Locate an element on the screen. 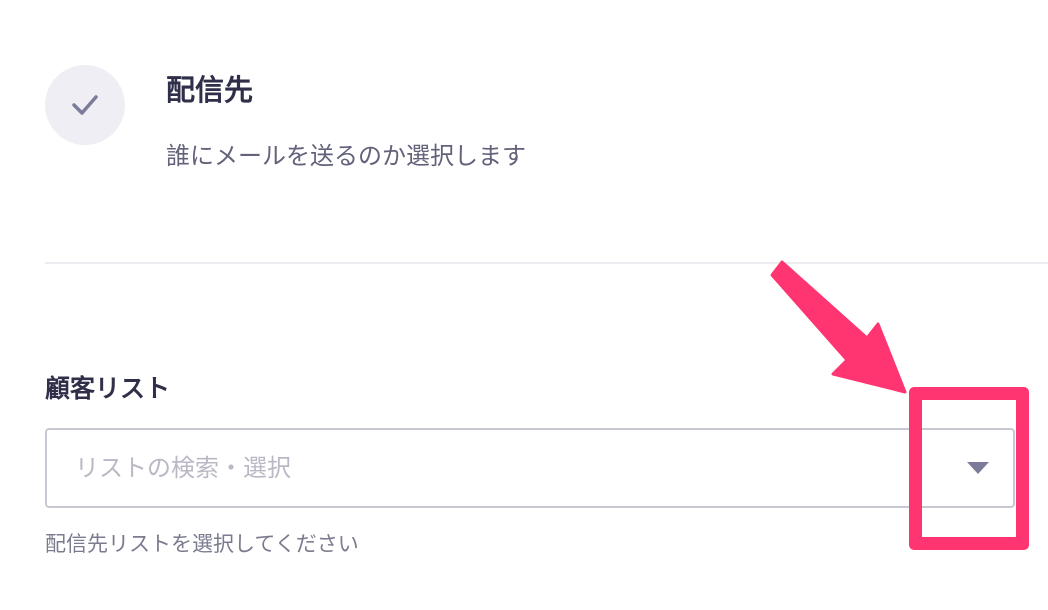 This screenshot has width=1048, height=610. section-title: 配信先 is located at coordinates (210, 90).